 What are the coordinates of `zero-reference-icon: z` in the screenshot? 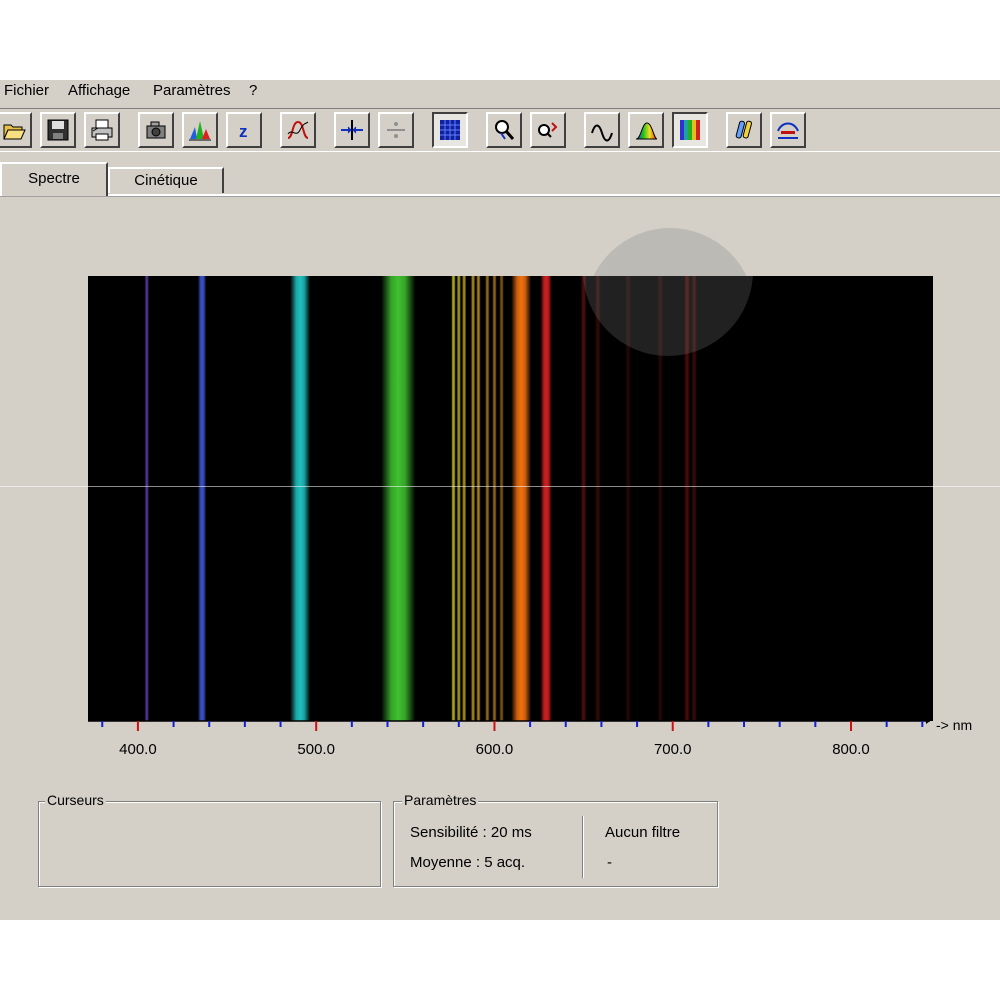 It's located at (243, 131).